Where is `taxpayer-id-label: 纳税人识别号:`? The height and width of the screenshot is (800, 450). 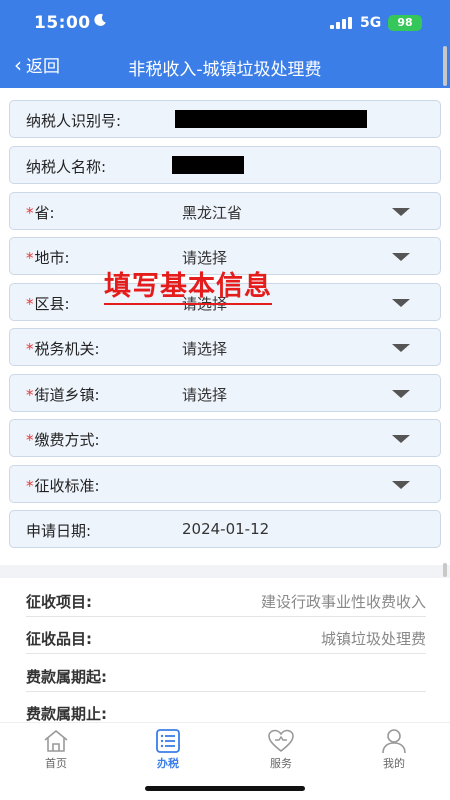
taxpayer-id-label: 纳税人识别号: is located at coordinates (74, 121).